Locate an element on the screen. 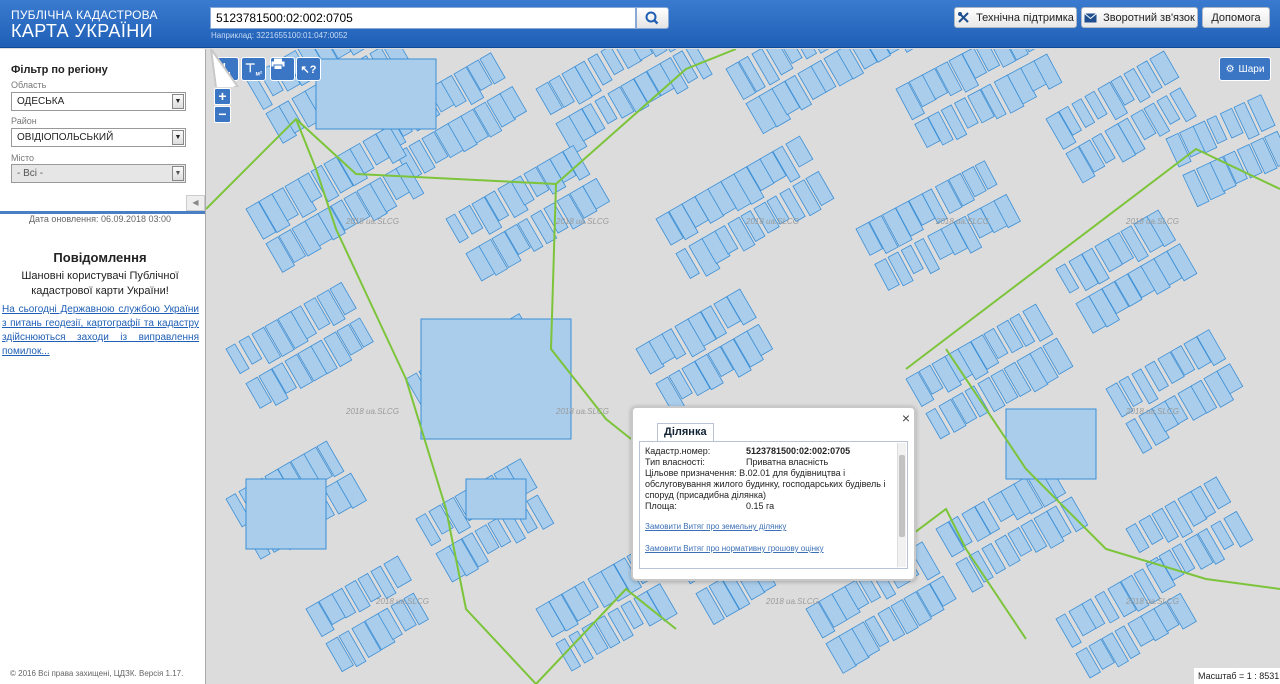  printer-icon is located at coordinates (278, 64).